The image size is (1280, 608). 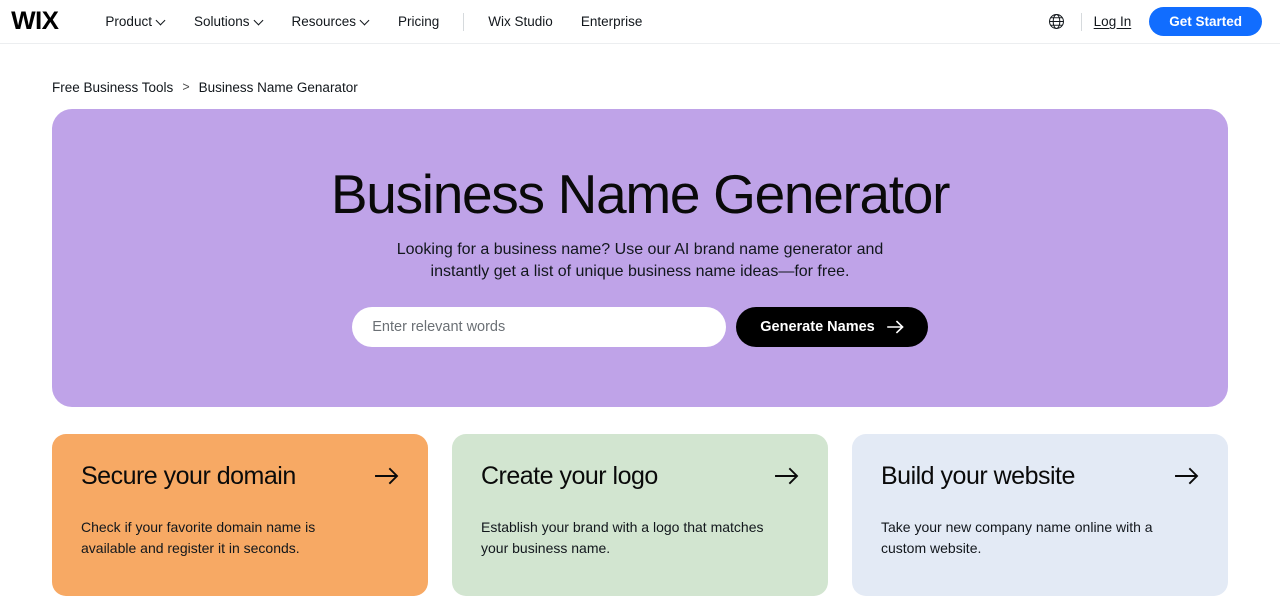 What do you see at coordinates (112, 87) in the screenshot?
I see `breadcrumb-parent-link: Free Business Tools` at bounding box center [112, 87].